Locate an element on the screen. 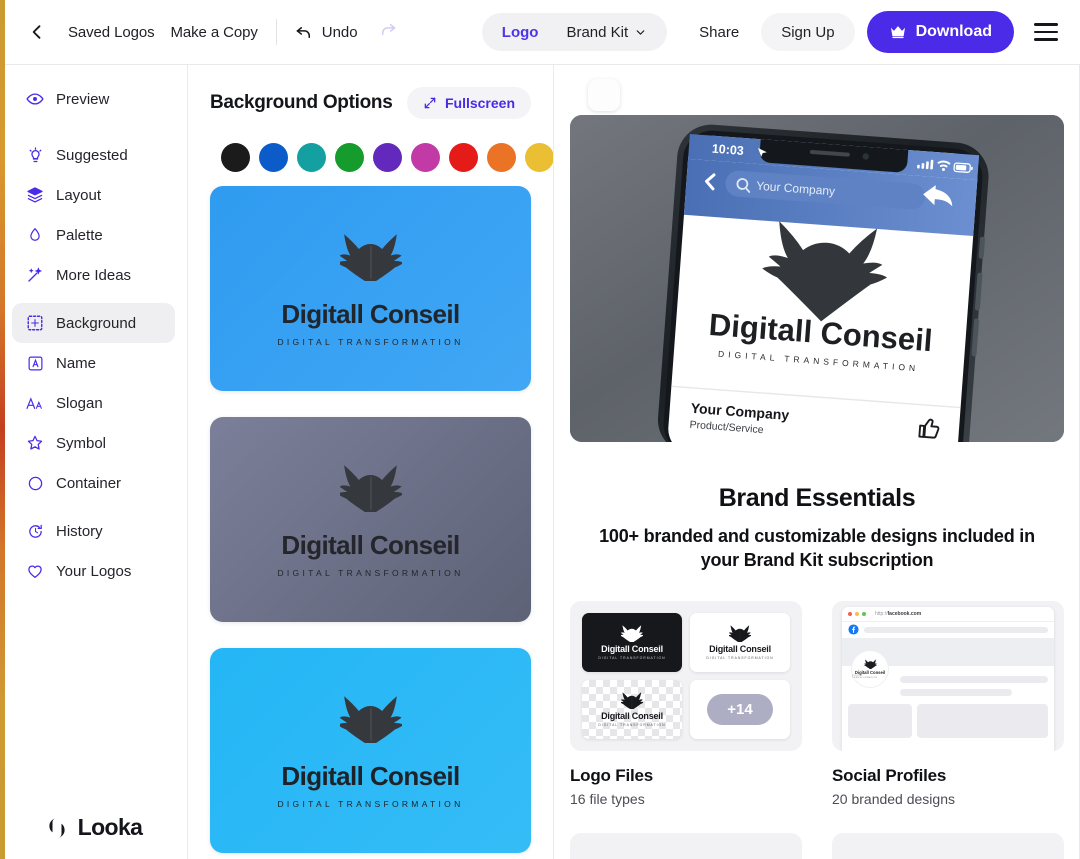 This screenshot has width=1080, height=859. brand-essentials-title: Brand Essentials is located at coordinates (817, 498).